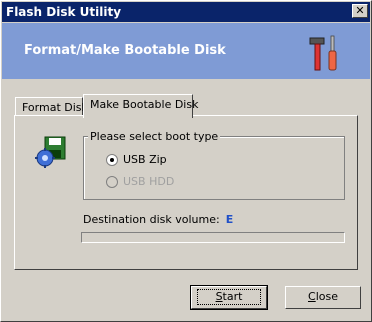 Image resolution: width=372 pixels, height=322 pixels. I want to click on radio-usb-hdd: USB HDD, so click(140, 182).